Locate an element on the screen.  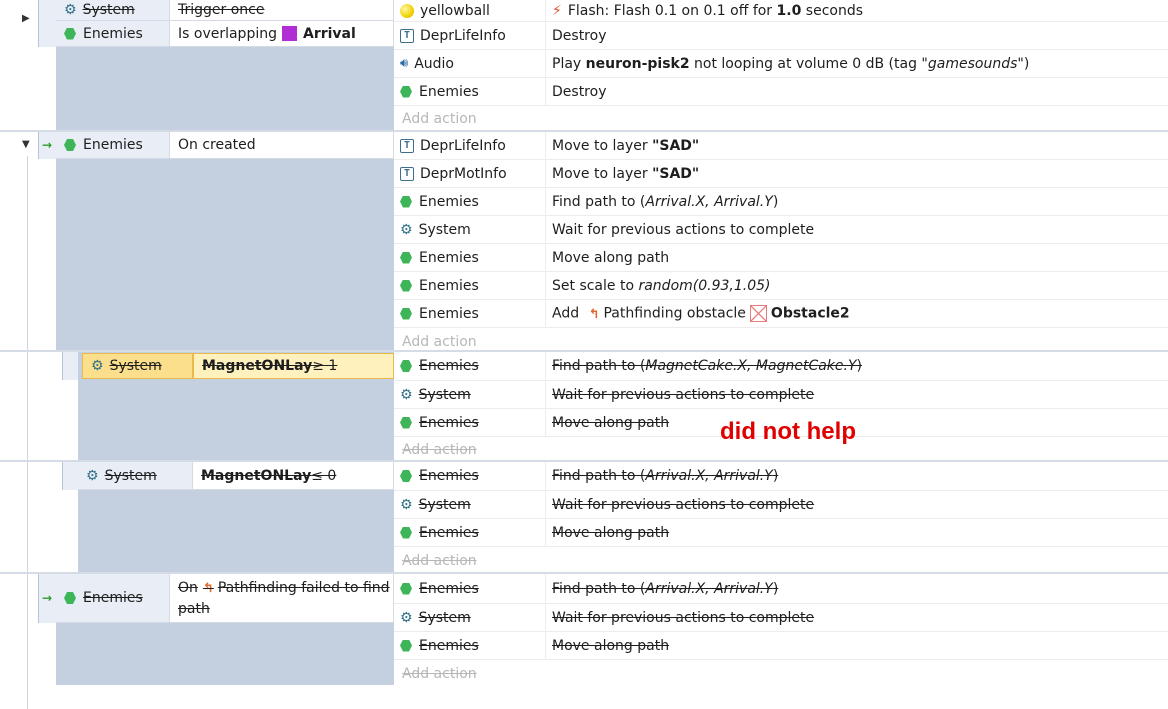
condition-label: MagnetONLay is located at coordinates (257, 366).